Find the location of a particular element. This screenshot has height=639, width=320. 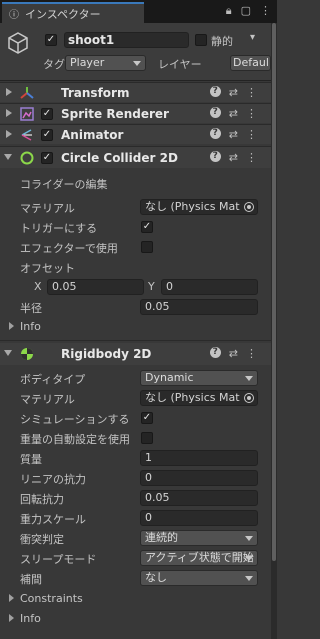

auto-mass-checkbox is located at coordinates (147, 438).